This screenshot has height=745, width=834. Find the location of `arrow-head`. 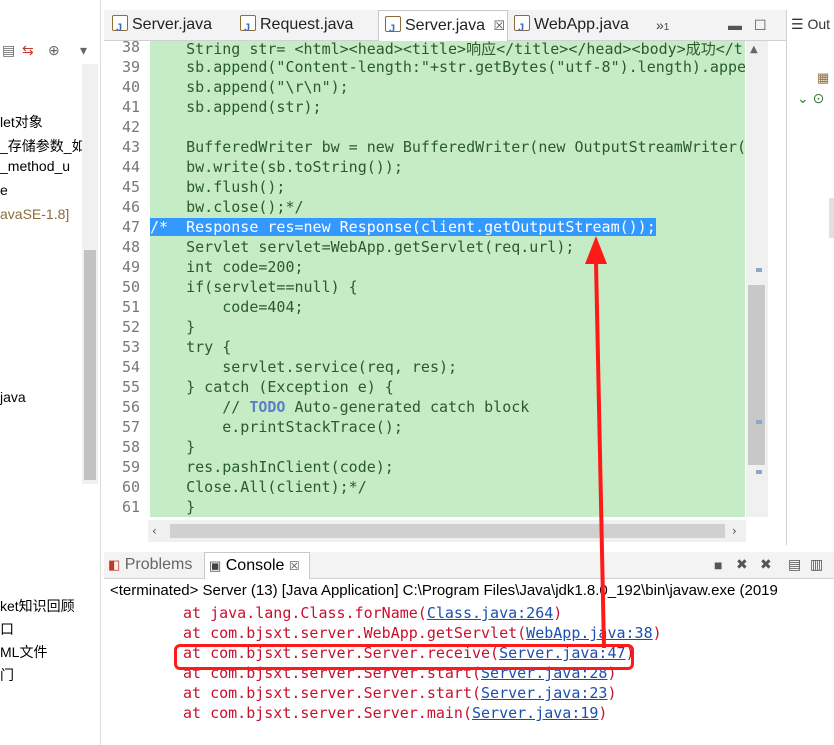

arrow-head is located at coordinates (596, 250).